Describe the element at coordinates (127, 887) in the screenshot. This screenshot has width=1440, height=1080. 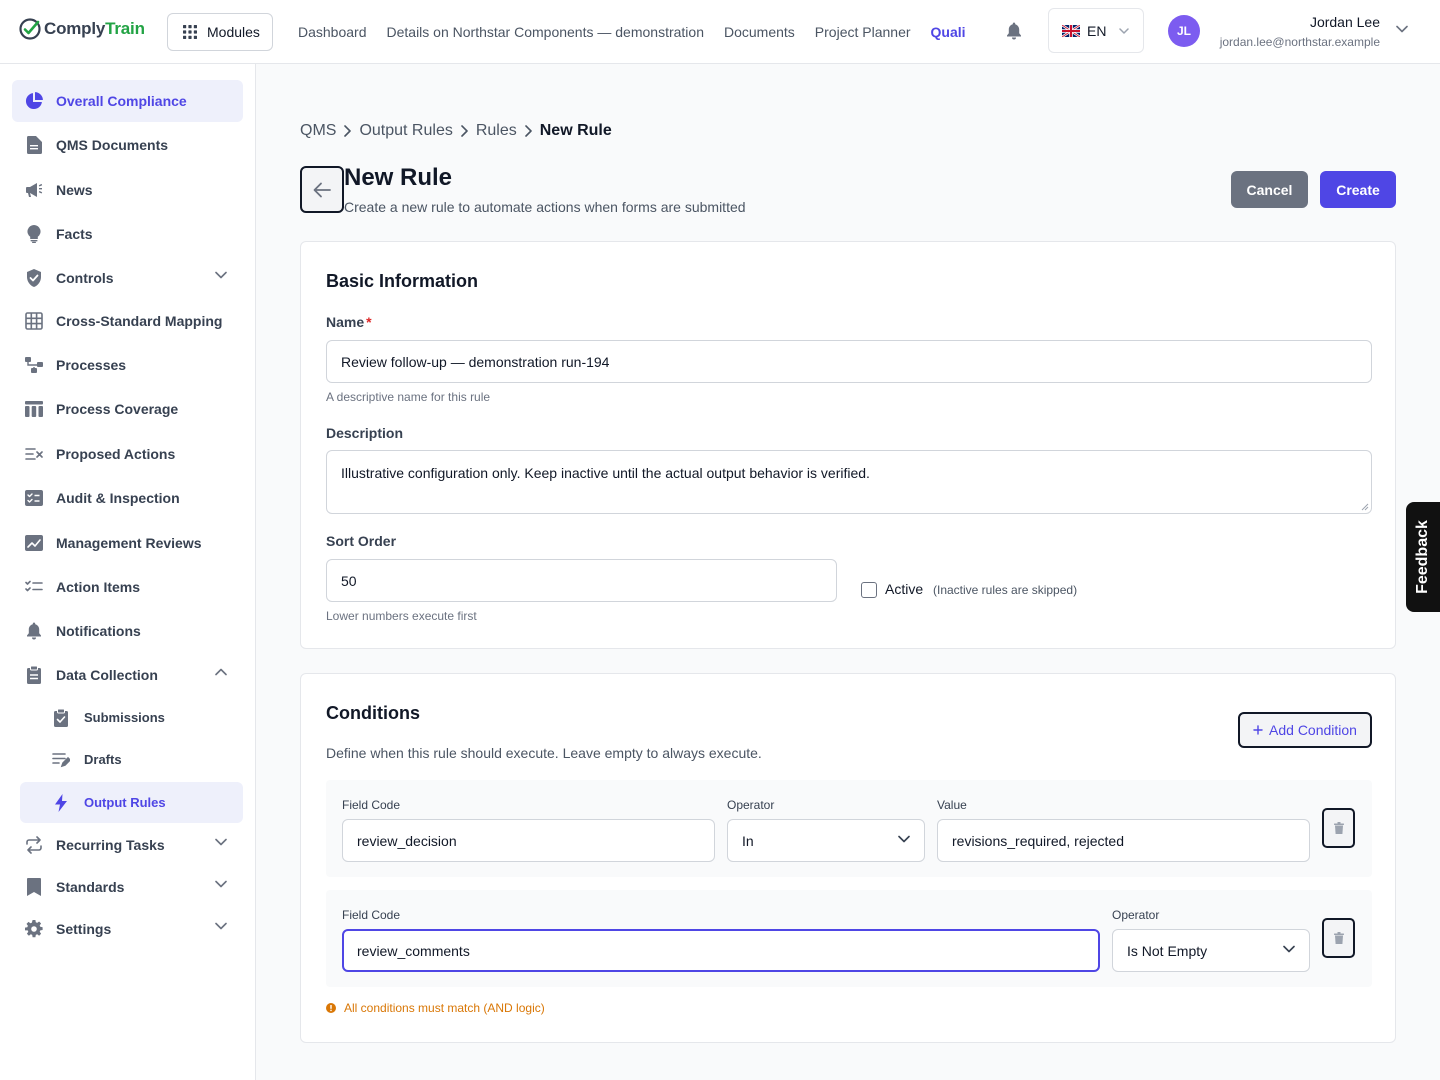
I see `sidebar-item-standards: Standards` at that location.